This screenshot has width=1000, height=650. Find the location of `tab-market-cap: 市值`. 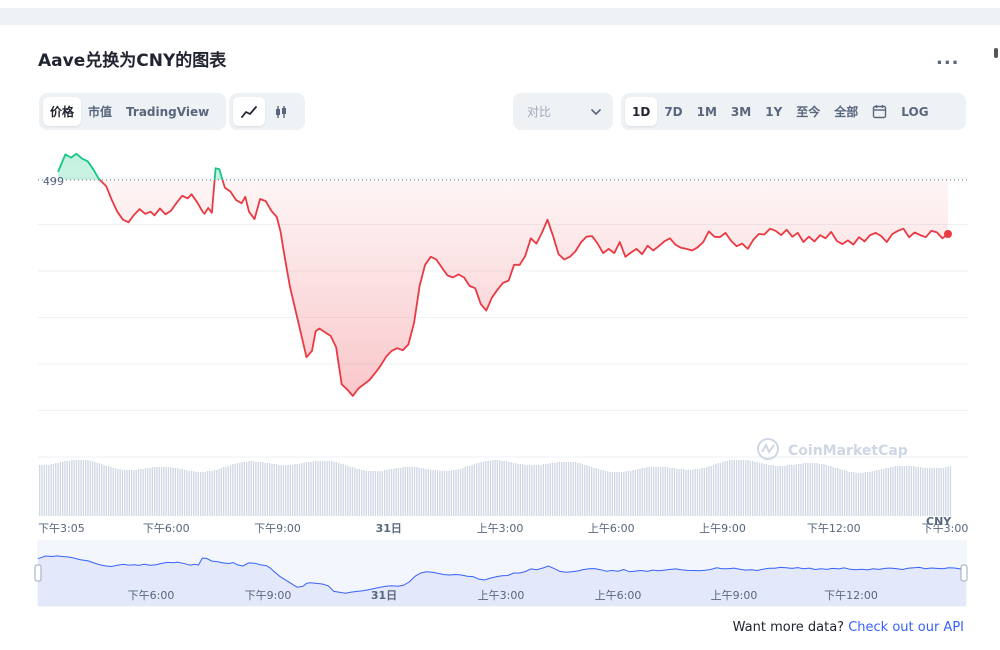

tab-market-cap: 市值 is located at coordinates (100, 111).